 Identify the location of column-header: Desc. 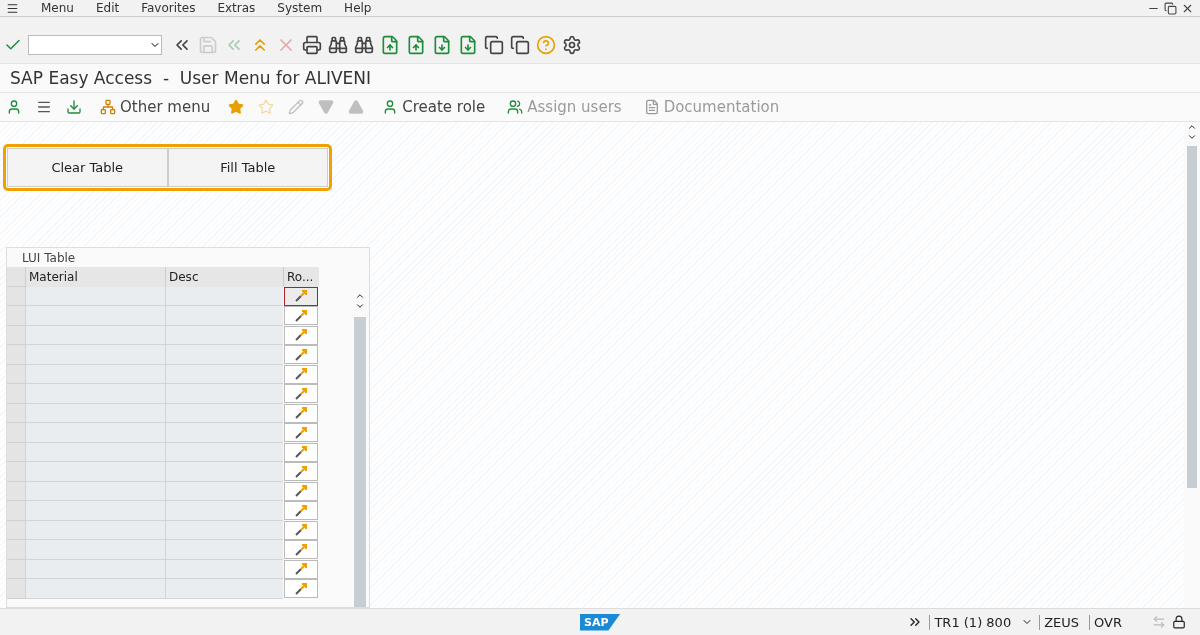
(224, 277).